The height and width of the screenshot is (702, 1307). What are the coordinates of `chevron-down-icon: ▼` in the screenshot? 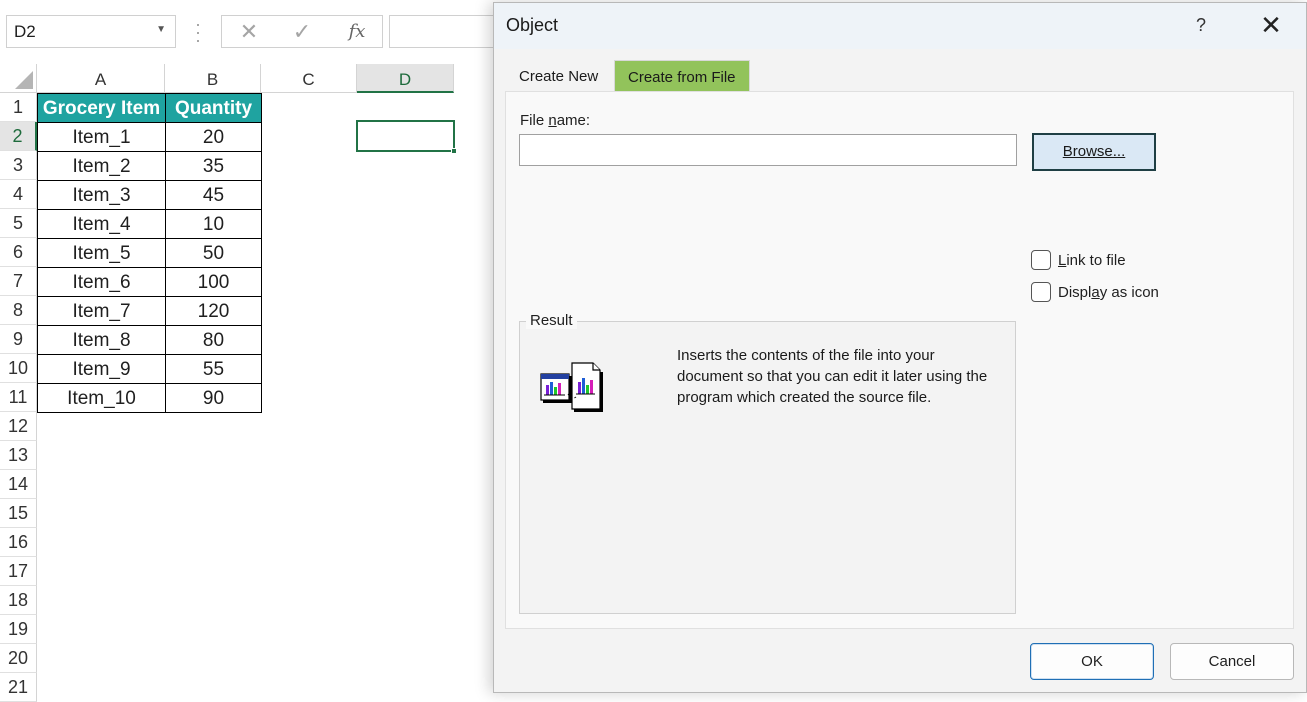 It's located at (161, 29).